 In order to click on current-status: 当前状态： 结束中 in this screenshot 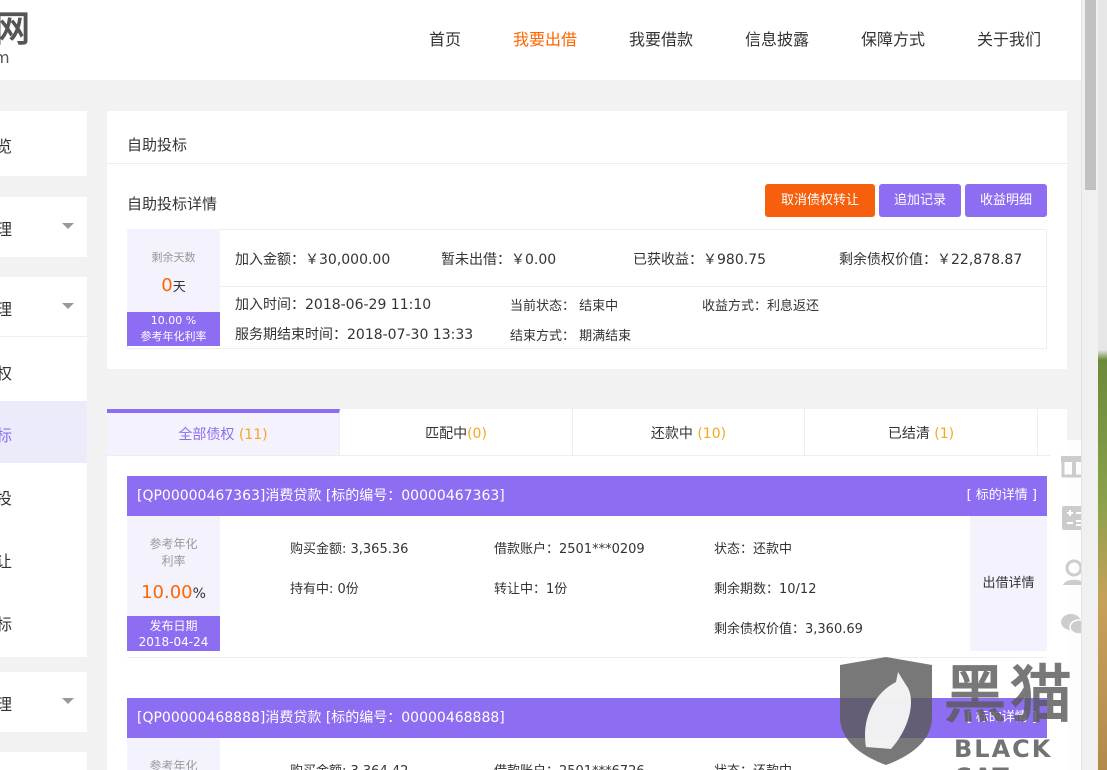, I will do `click(564, 306)`.